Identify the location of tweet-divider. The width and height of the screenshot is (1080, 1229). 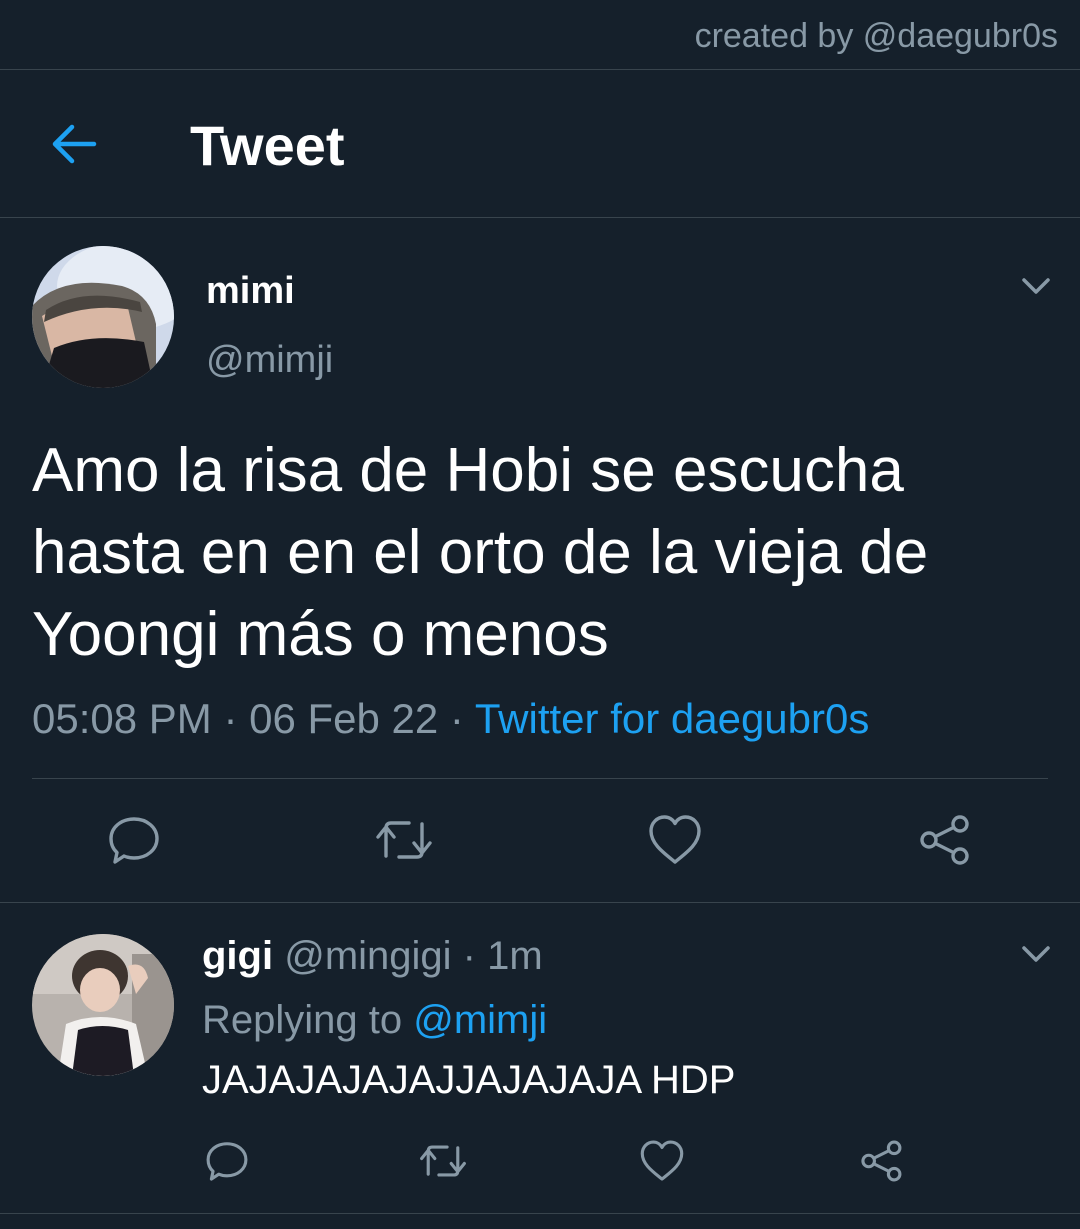
(540, 902).